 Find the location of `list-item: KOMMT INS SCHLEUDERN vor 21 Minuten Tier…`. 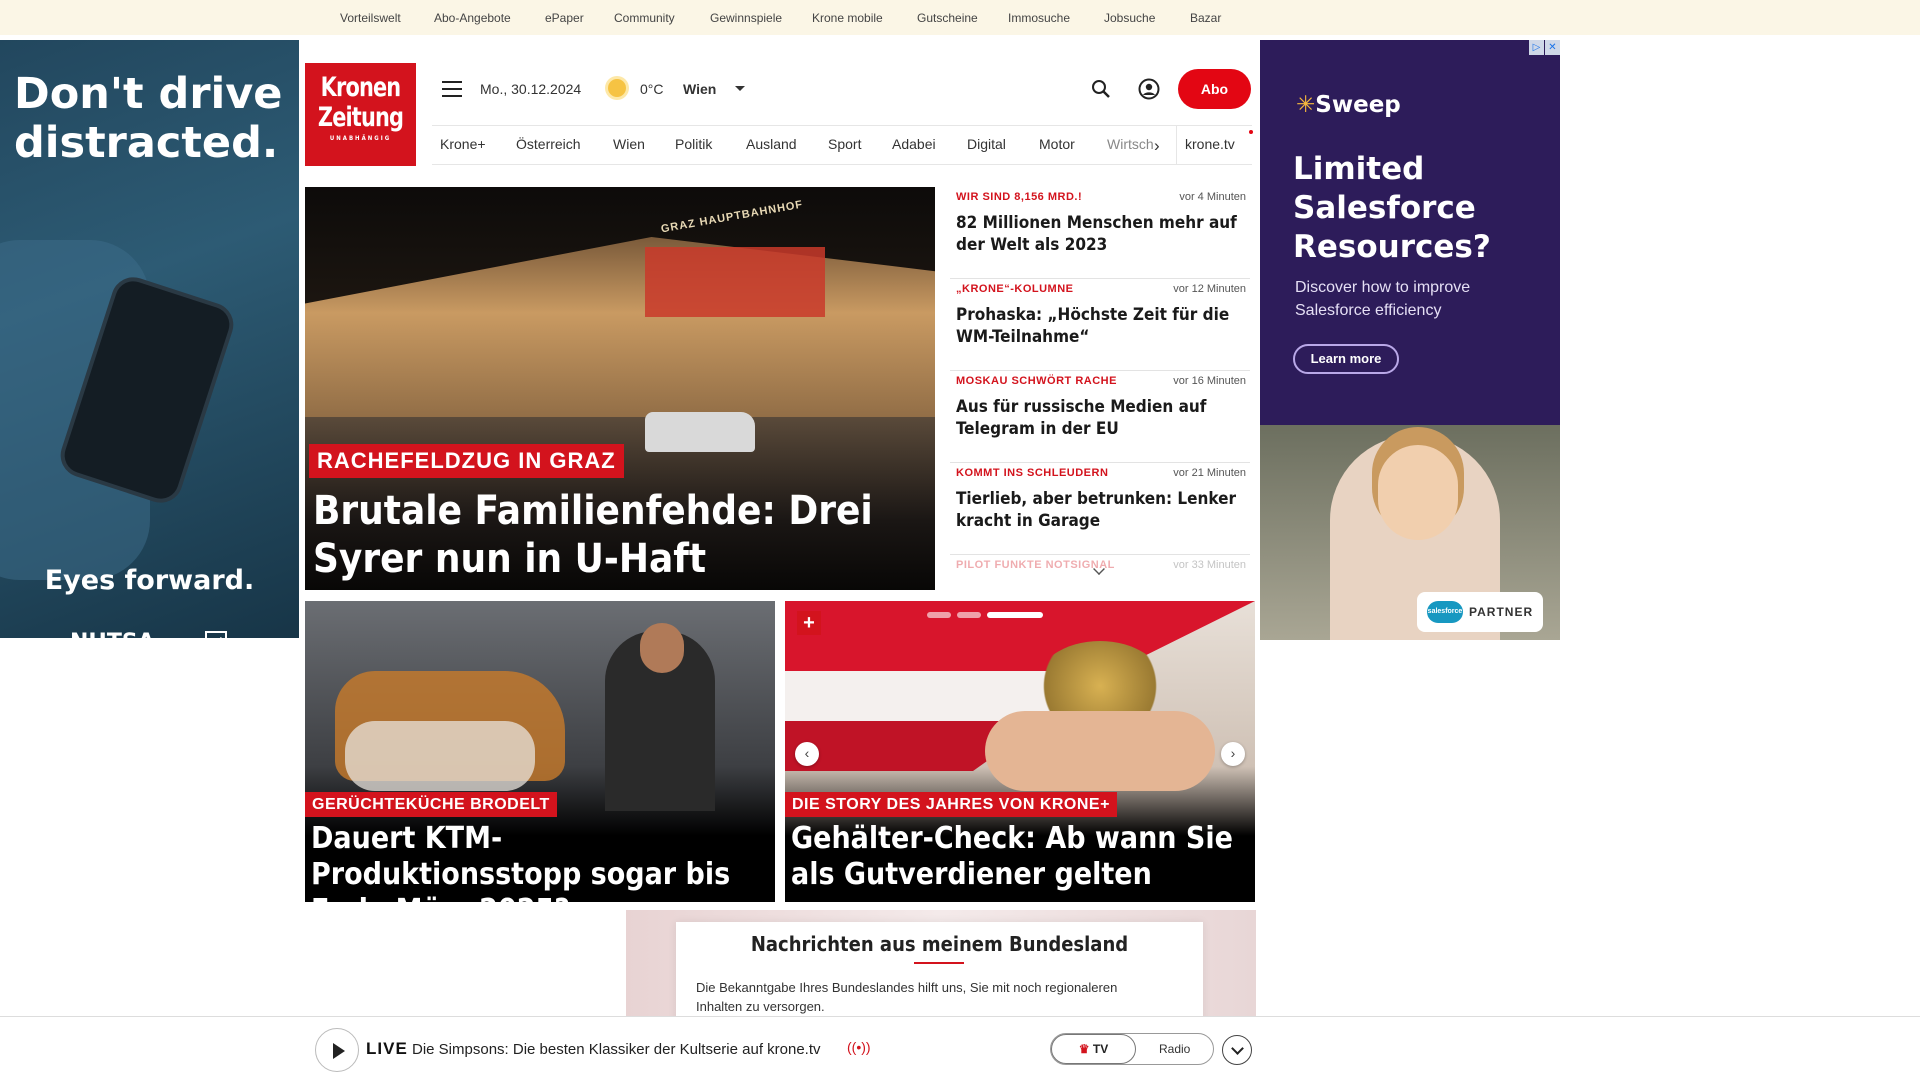

list-item: KOMMT INS SCHLEUDERN vor 21 Minuten Tier… is located at coordinates (1100, 509).